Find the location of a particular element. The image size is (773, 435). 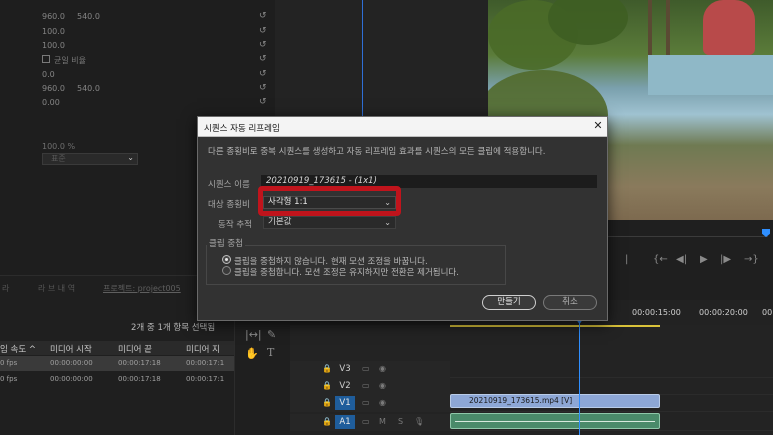

cell: 00:00:17:1 is located at coordinates (205, 379).